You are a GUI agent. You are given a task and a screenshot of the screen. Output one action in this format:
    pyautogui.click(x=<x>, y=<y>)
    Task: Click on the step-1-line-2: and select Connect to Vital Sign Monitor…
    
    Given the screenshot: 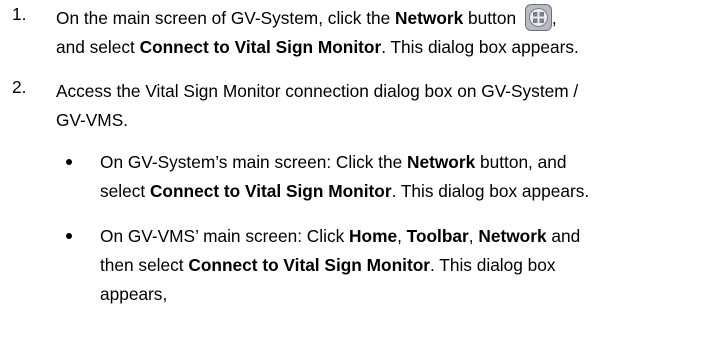 What is the action you would take?
    pyautogui.click(x=317, y=47)
    